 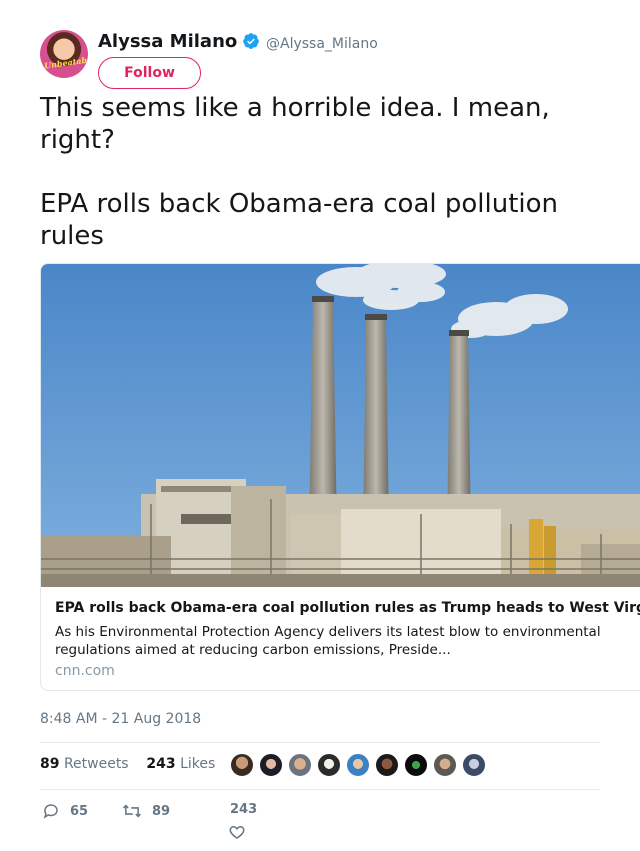 I want to click on like-button: 243, so click(x=243, y=821).